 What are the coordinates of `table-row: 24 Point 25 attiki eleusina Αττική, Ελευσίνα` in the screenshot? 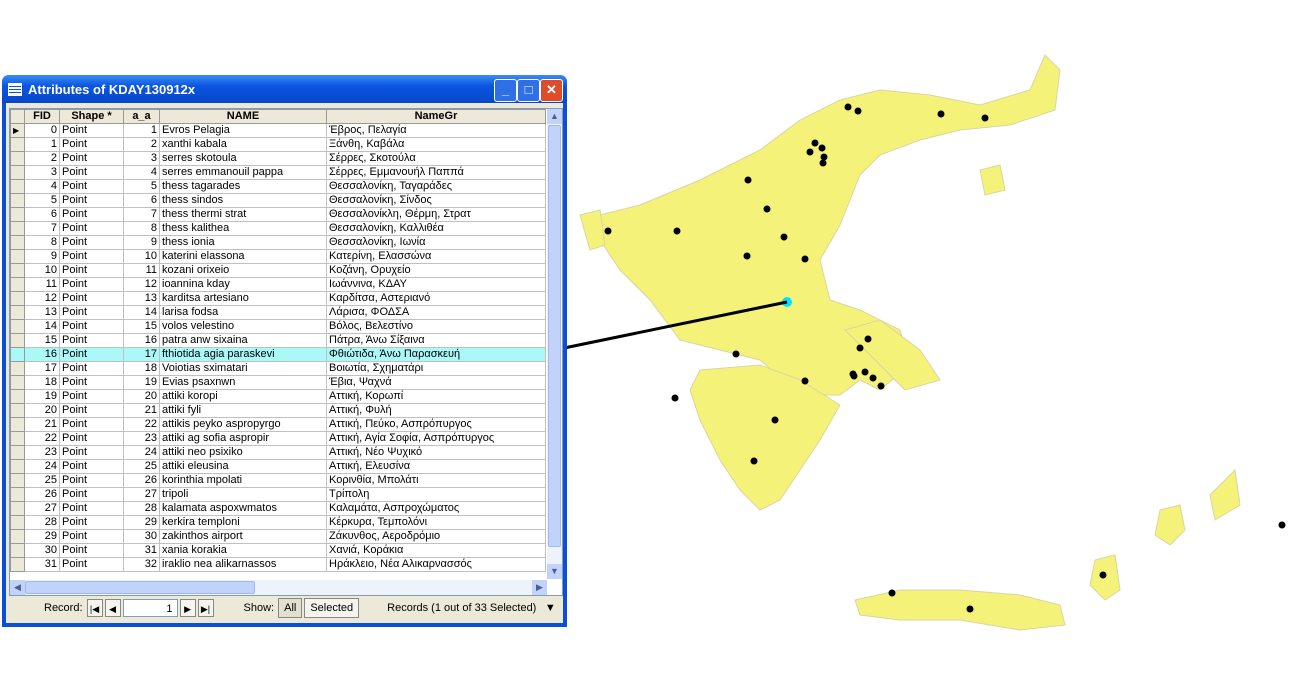 It's located at (278, 466).